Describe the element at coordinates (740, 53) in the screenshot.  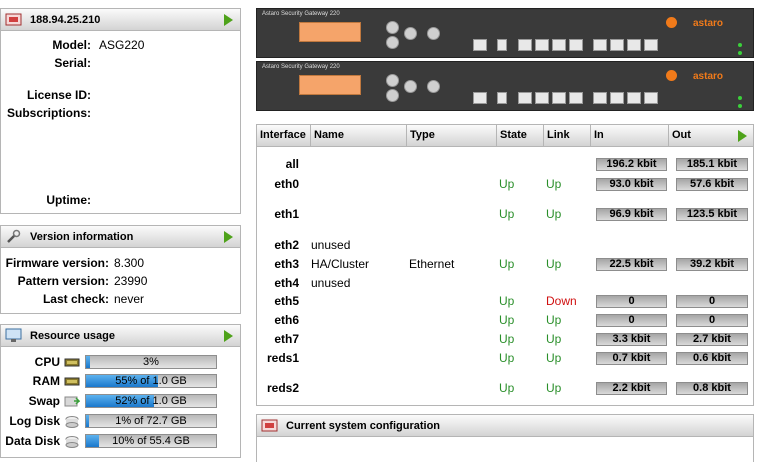
I see `hdd-led` at that location.